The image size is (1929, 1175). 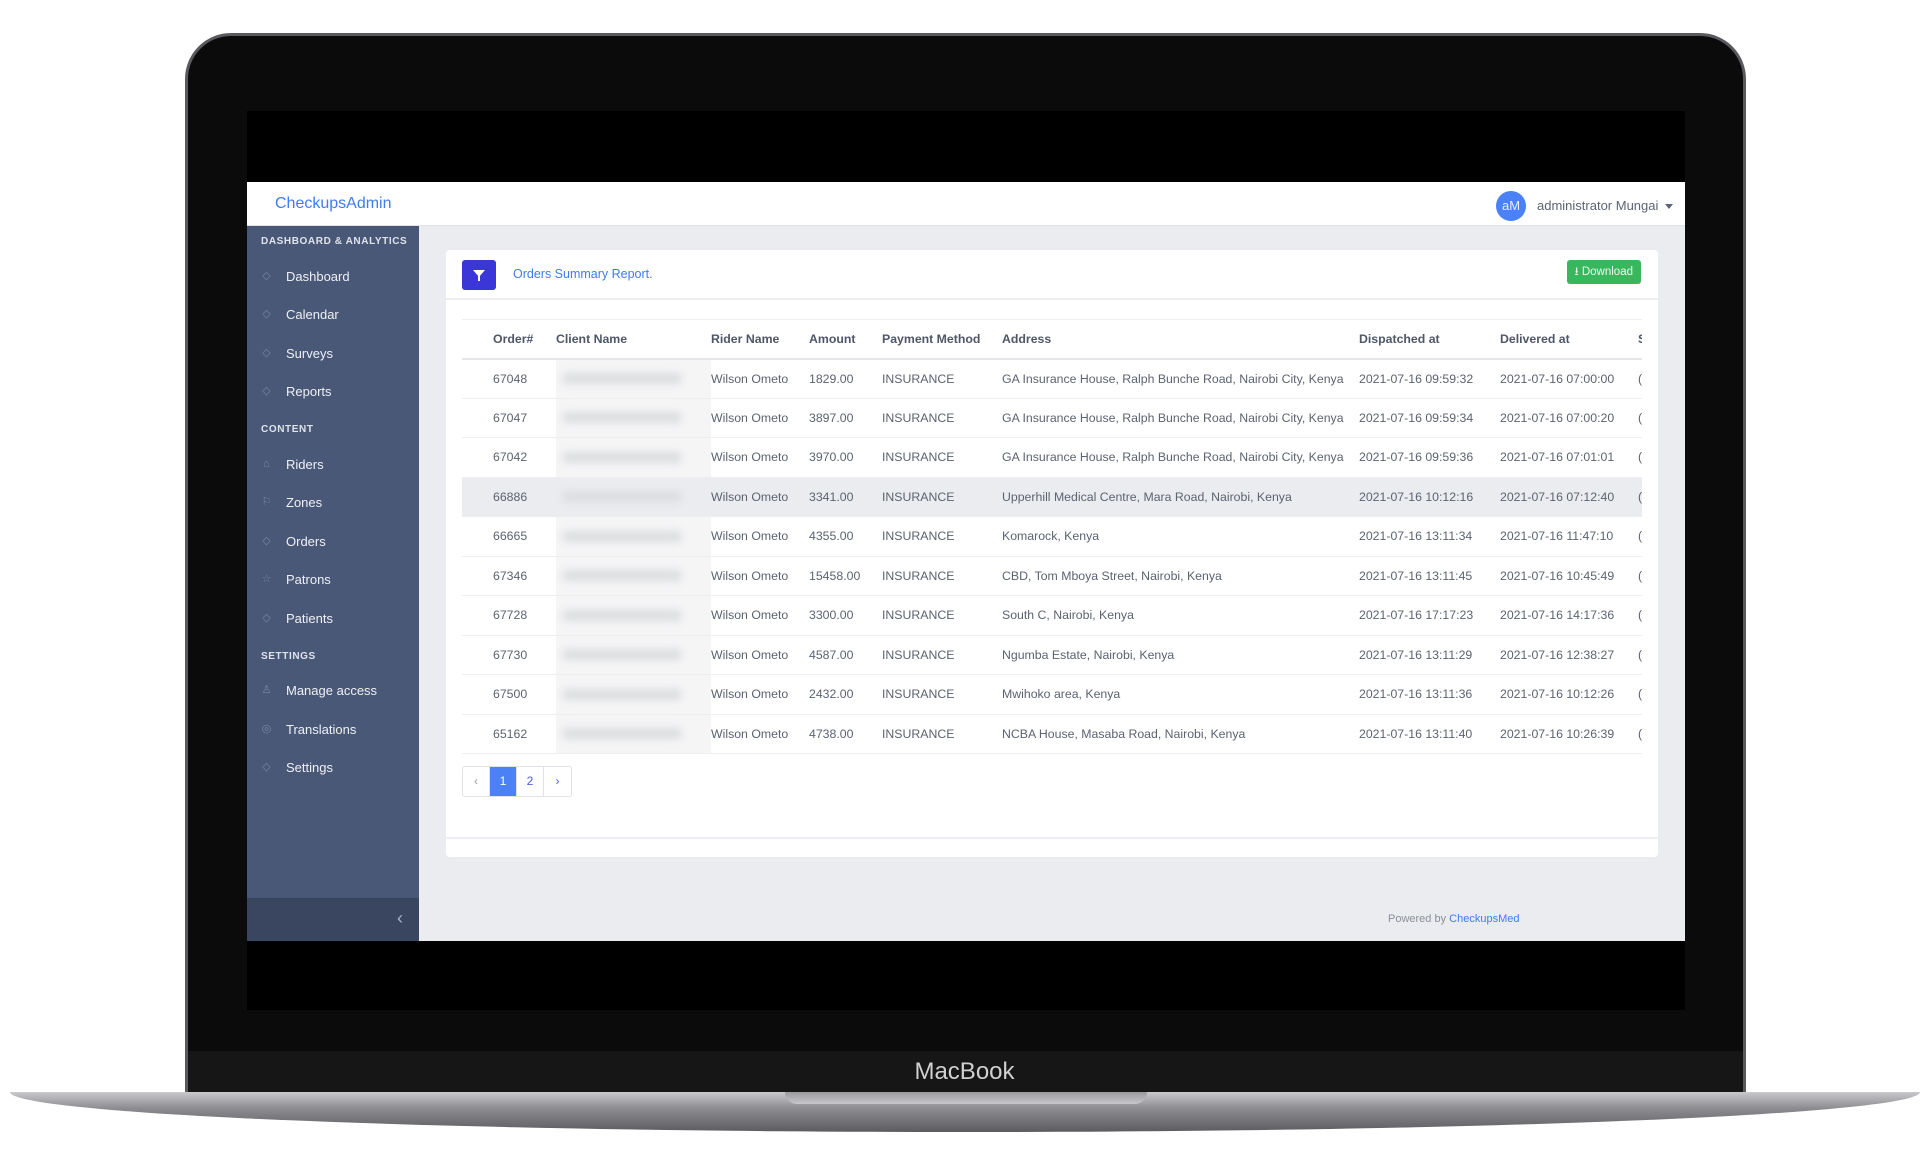 I want to click on delivered-cell: 2021-07-16 11:47:10, so click(x=1569, y=536).